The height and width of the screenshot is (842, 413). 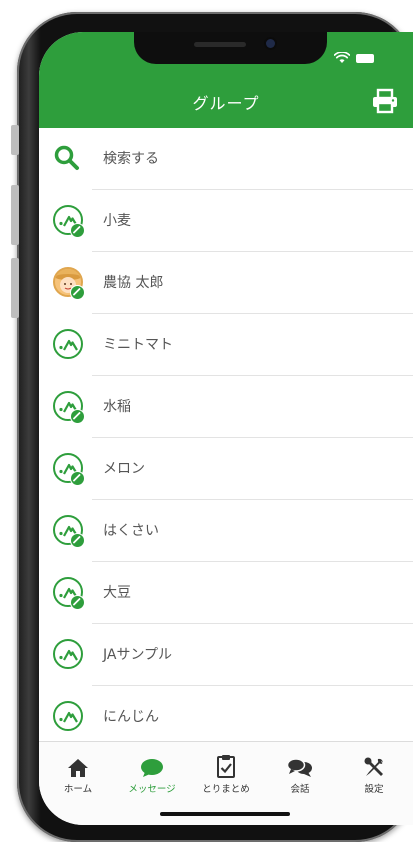 I want to click on tab-message: メッセージ, so click(x=152, y=773).